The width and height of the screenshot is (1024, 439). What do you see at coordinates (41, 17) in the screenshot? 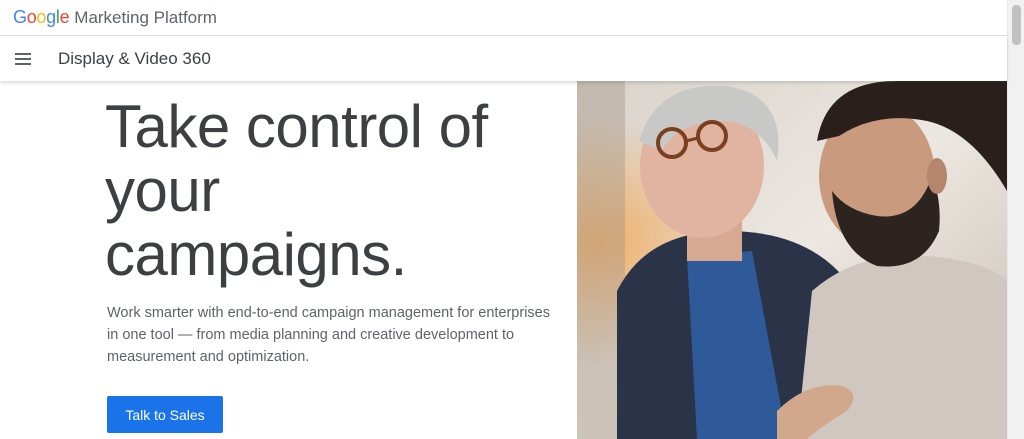
I see `logo-letter-o2: o` at bounding box center [41, 17].